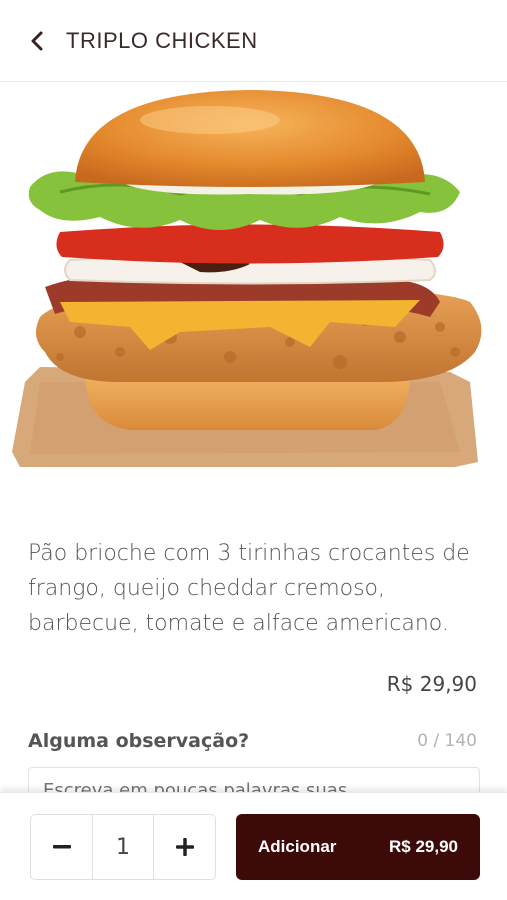 The image size is (507, 900). What do you see at coordinates (162, 40) in the screenshot?
I see `page-title: TRIPLO CHICKEN` at bounding box center [162, 40].